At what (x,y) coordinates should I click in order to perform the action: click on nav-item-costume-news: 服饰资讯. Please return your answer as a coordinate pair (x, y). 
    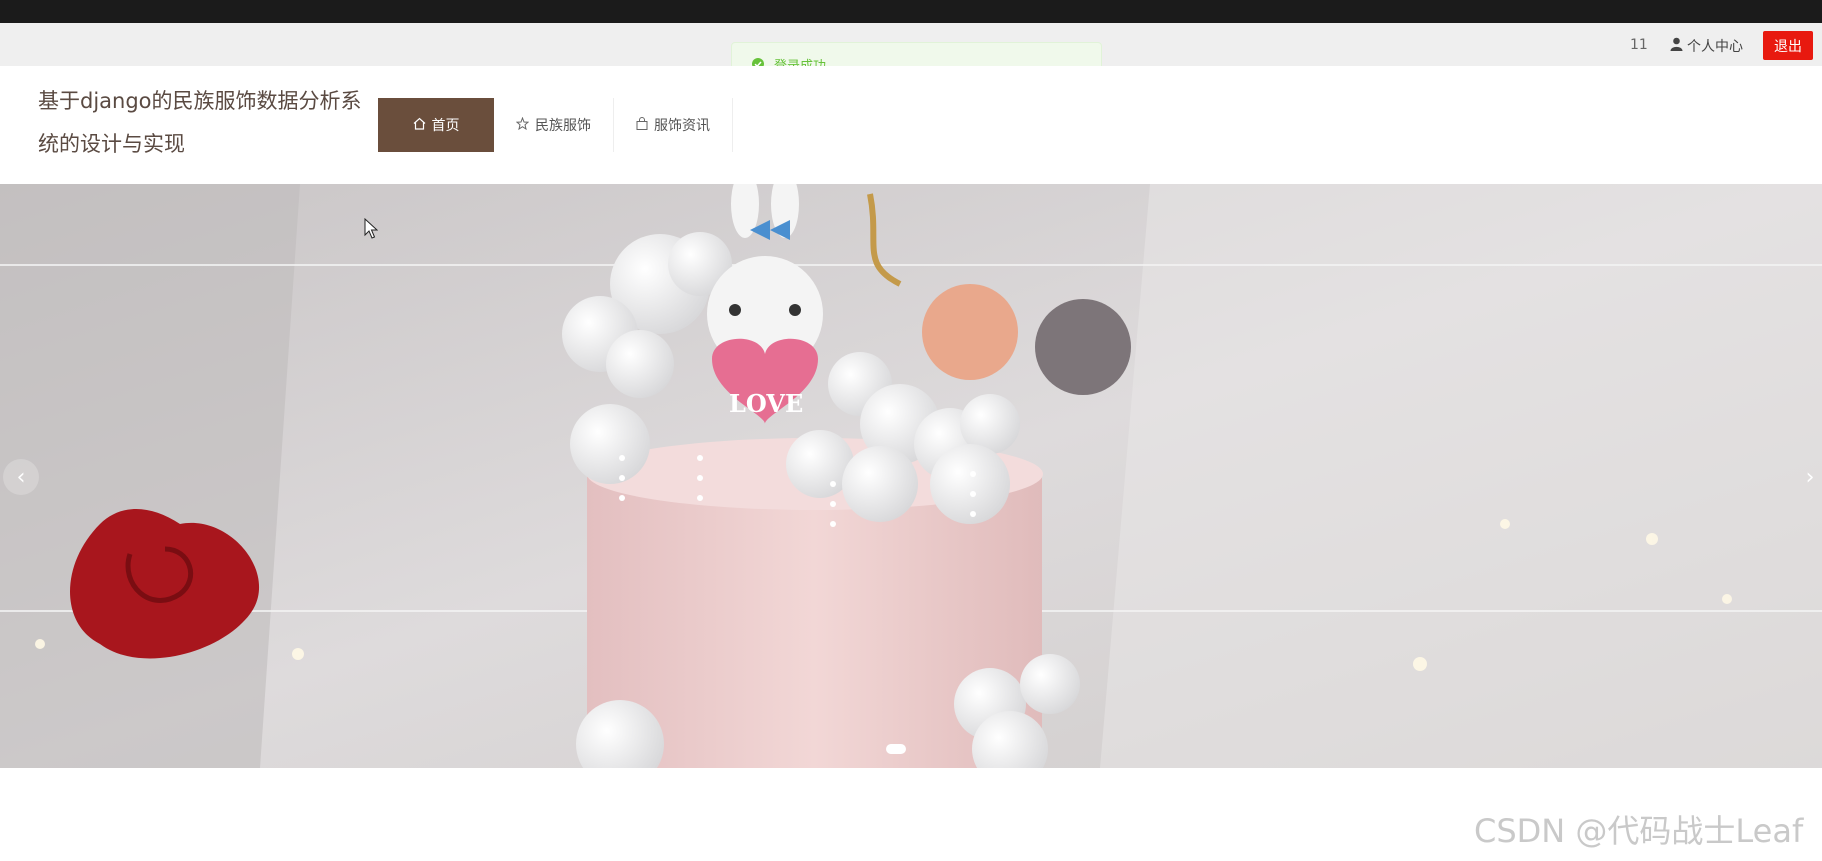
    Looking at the image, I should click on (673, 125).